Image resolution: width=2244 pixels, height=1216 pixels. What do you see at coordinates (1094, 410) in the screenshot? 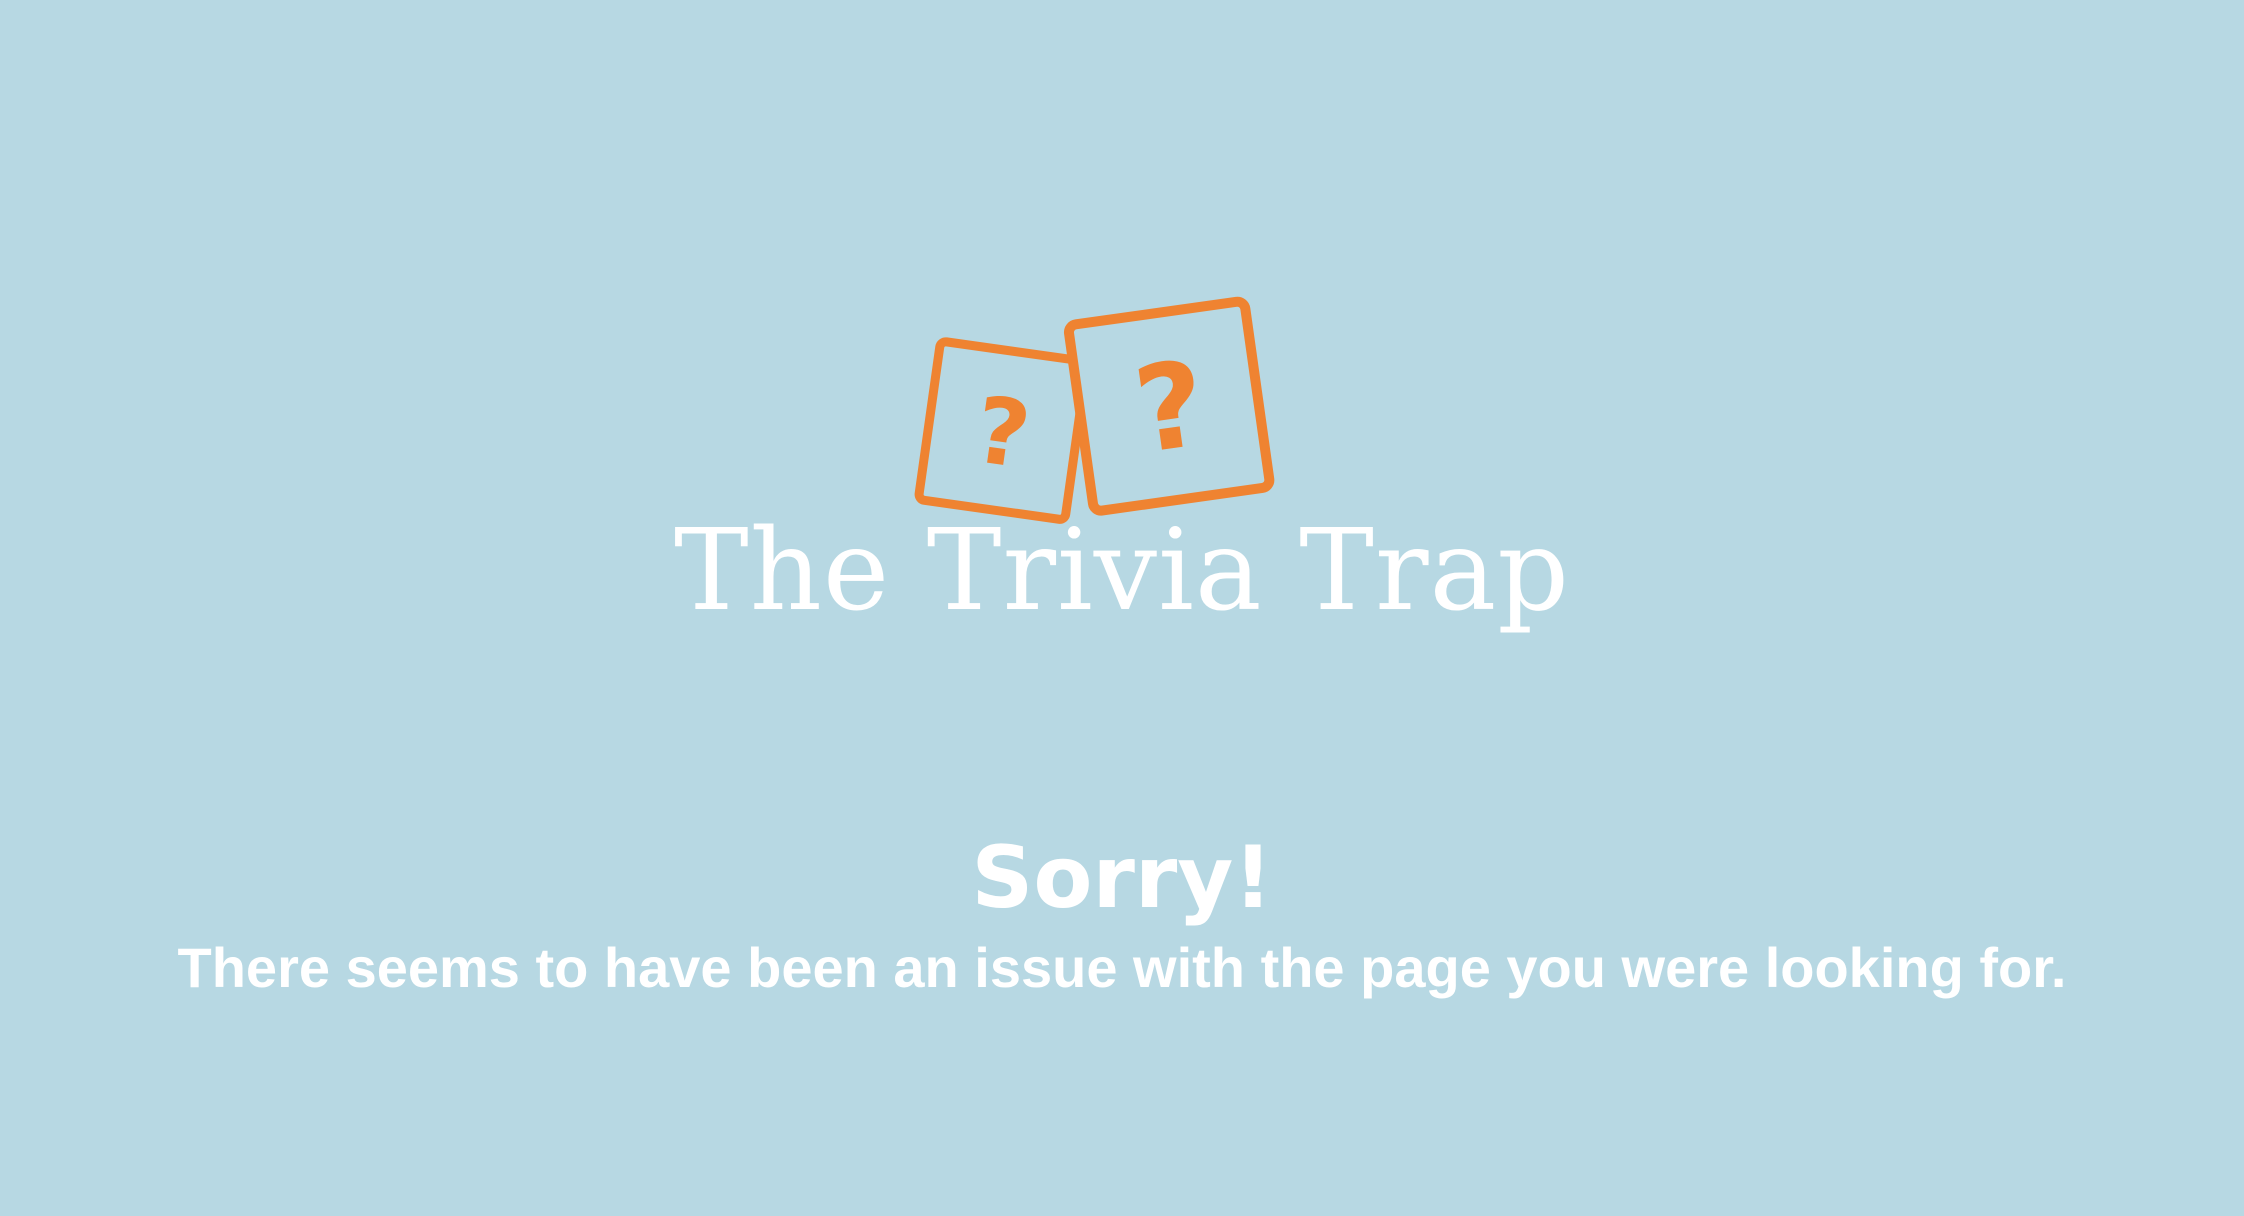
I see `question-cards-icon: ? ?` at bounding box center [1094, 410].